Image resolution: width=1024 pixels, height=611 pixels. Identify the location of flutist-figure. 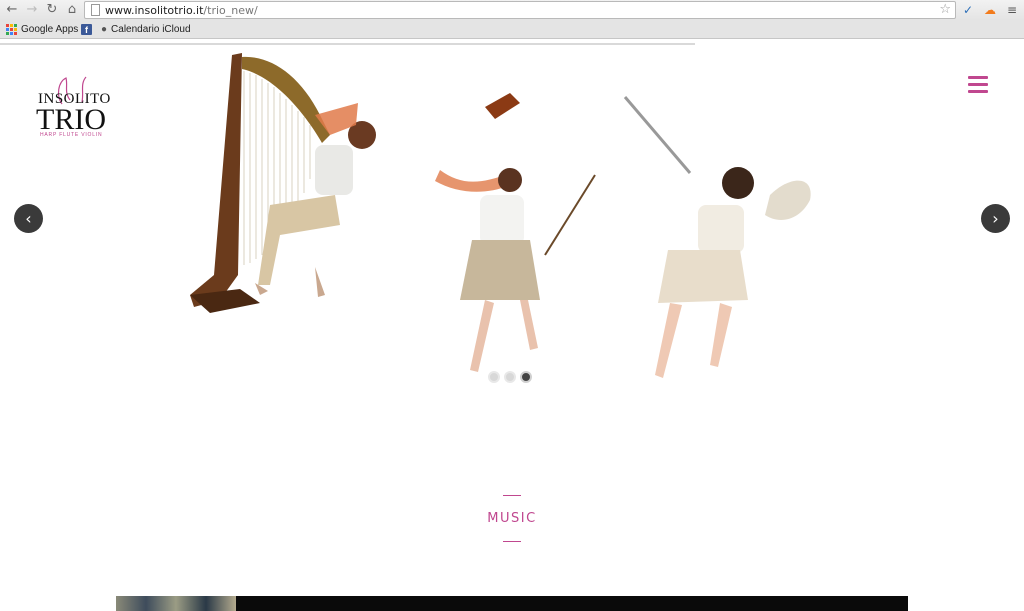
(717, 237).